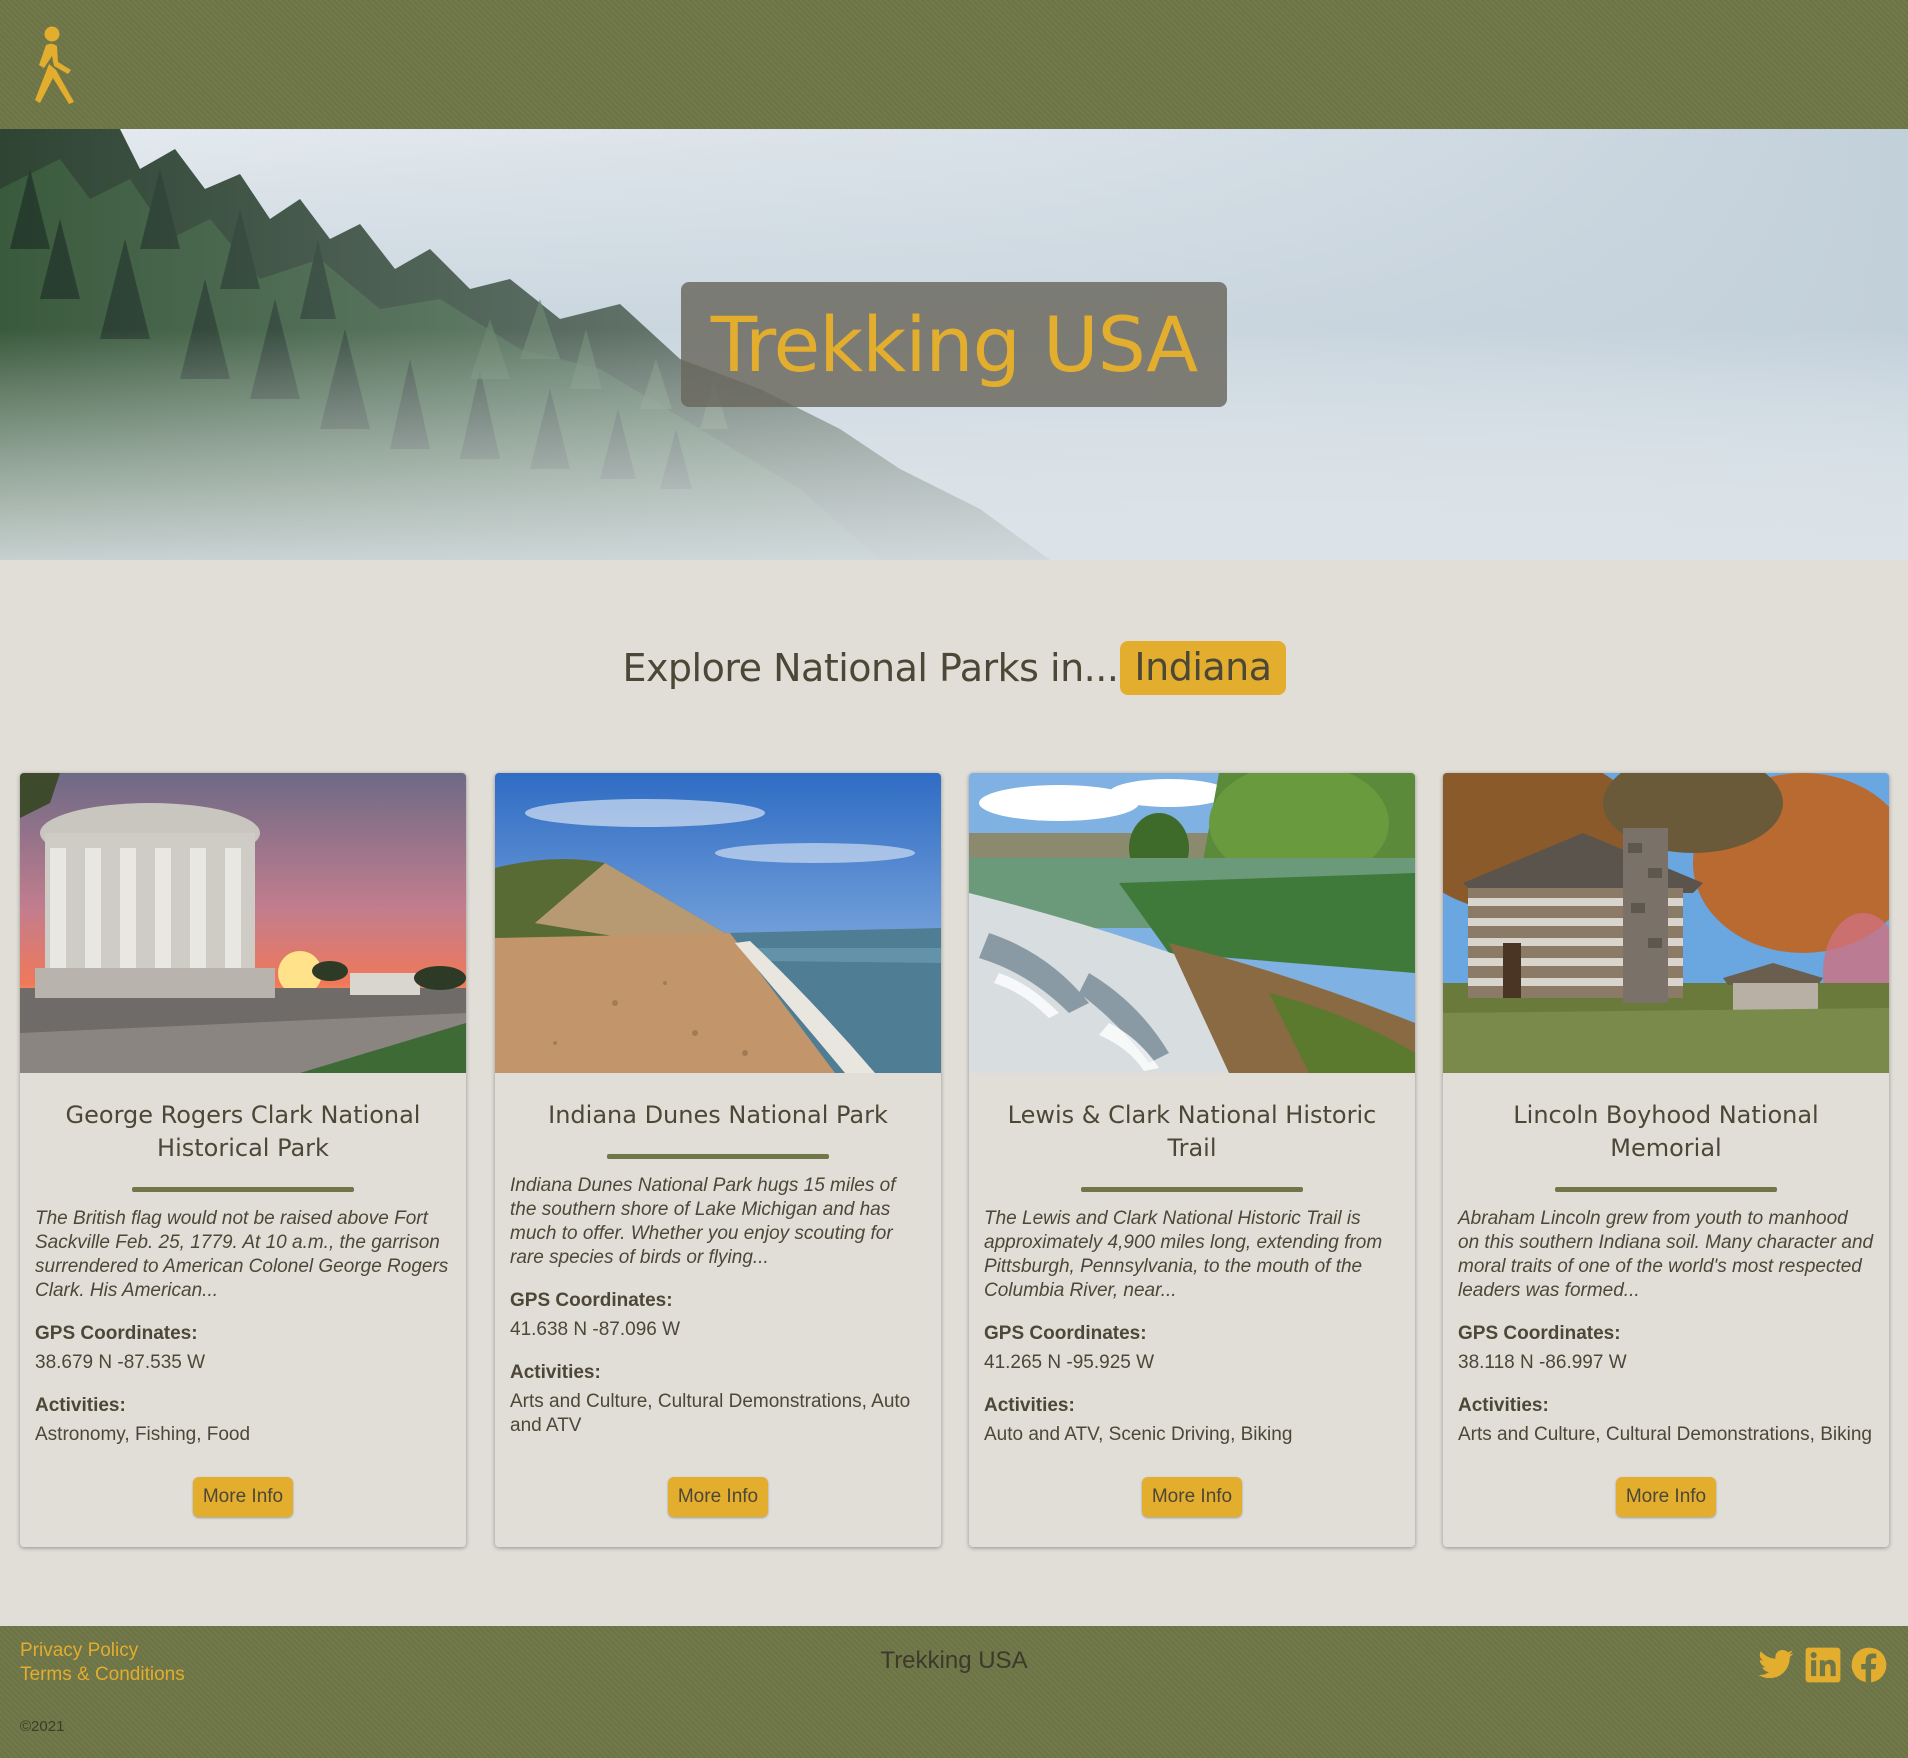  Describe the element at coordinates (1776, 1665) in the screenshot. I see `twitter-icon` at that location.